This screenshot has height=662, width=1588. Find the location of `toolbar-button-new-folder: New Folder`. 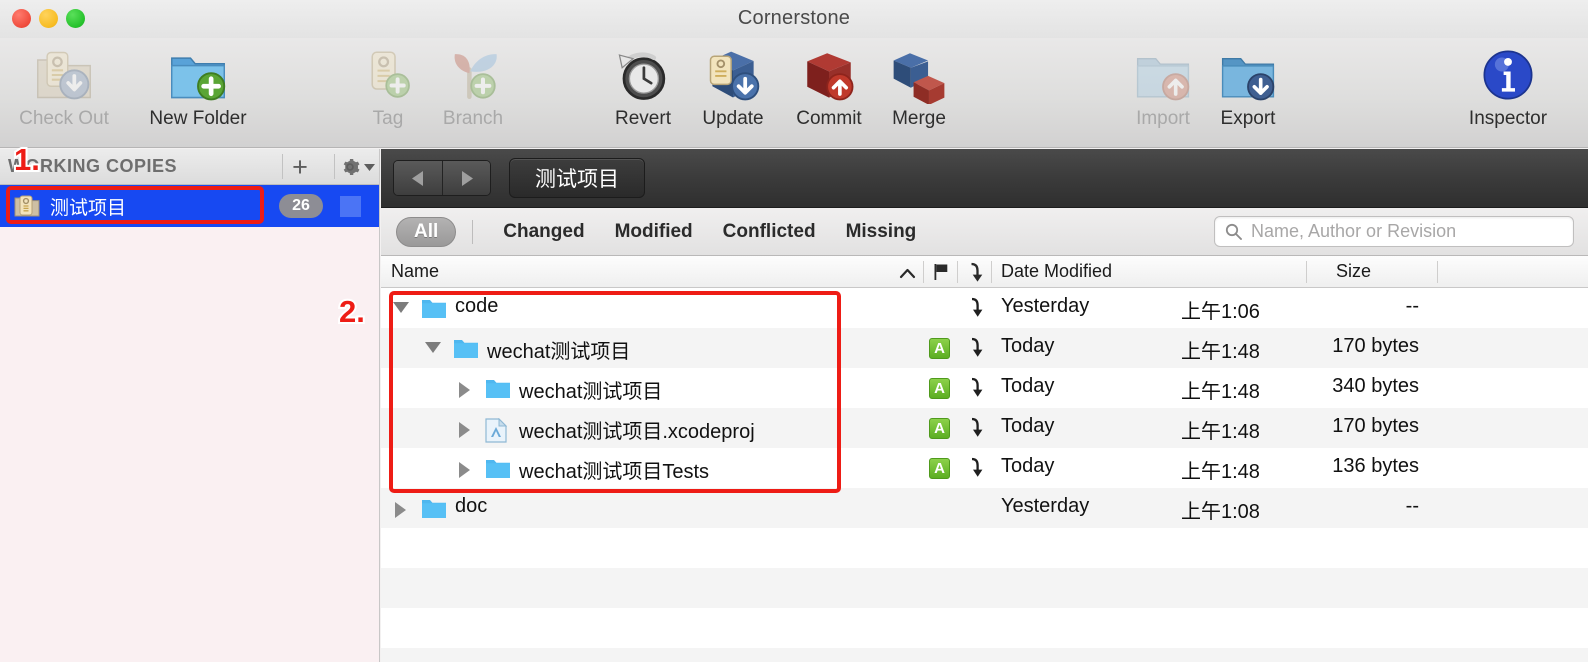

toolbar-button-new-folder: New Folder is located at coordinates (198, 94).